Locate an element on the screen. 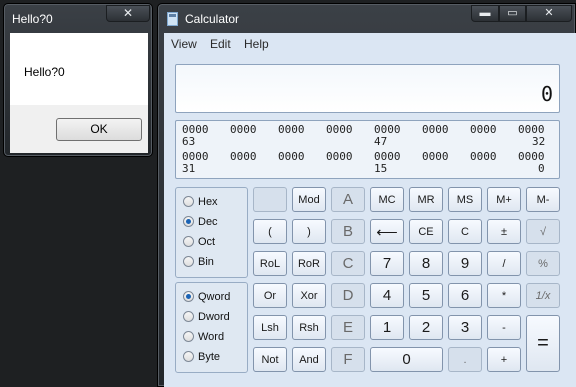 The image size is (576, 387). rotate-left-button: RoL is located at coordinates (270, 263).